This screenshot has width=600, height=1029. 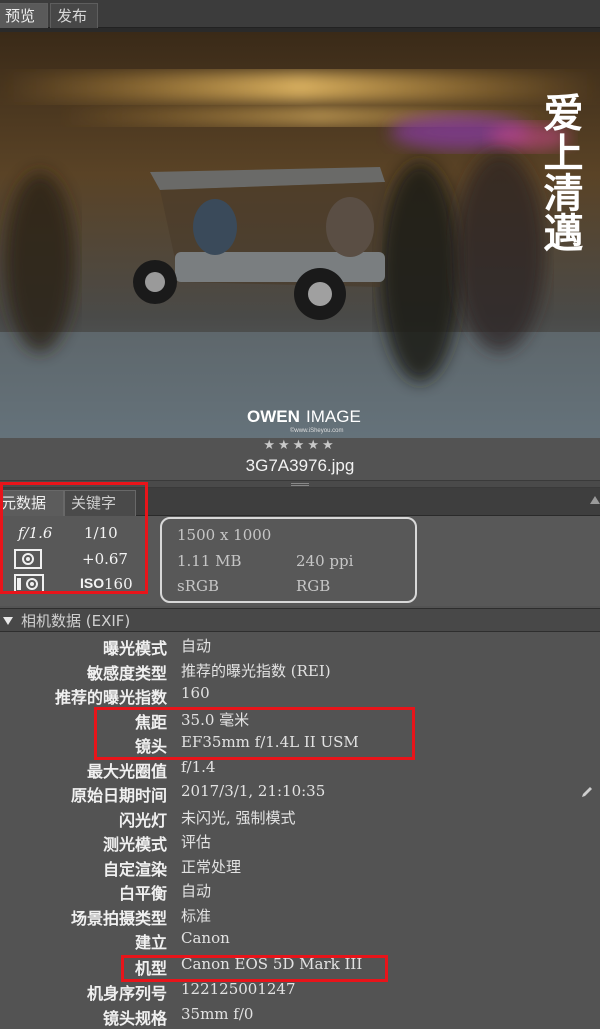 What do you see at coordinates (74, 538) in the screenshot?
I see `highlight-box-exposure` at bounding box center [74, 538].